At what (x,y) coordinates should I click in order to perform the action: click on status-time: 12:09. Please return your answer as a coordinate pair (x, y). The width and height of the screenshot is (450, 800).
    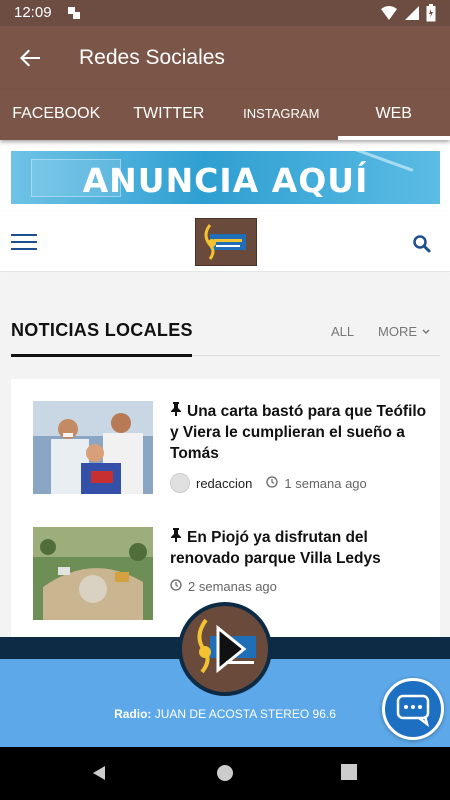
    Looking at the image, I should click on (33, 12).